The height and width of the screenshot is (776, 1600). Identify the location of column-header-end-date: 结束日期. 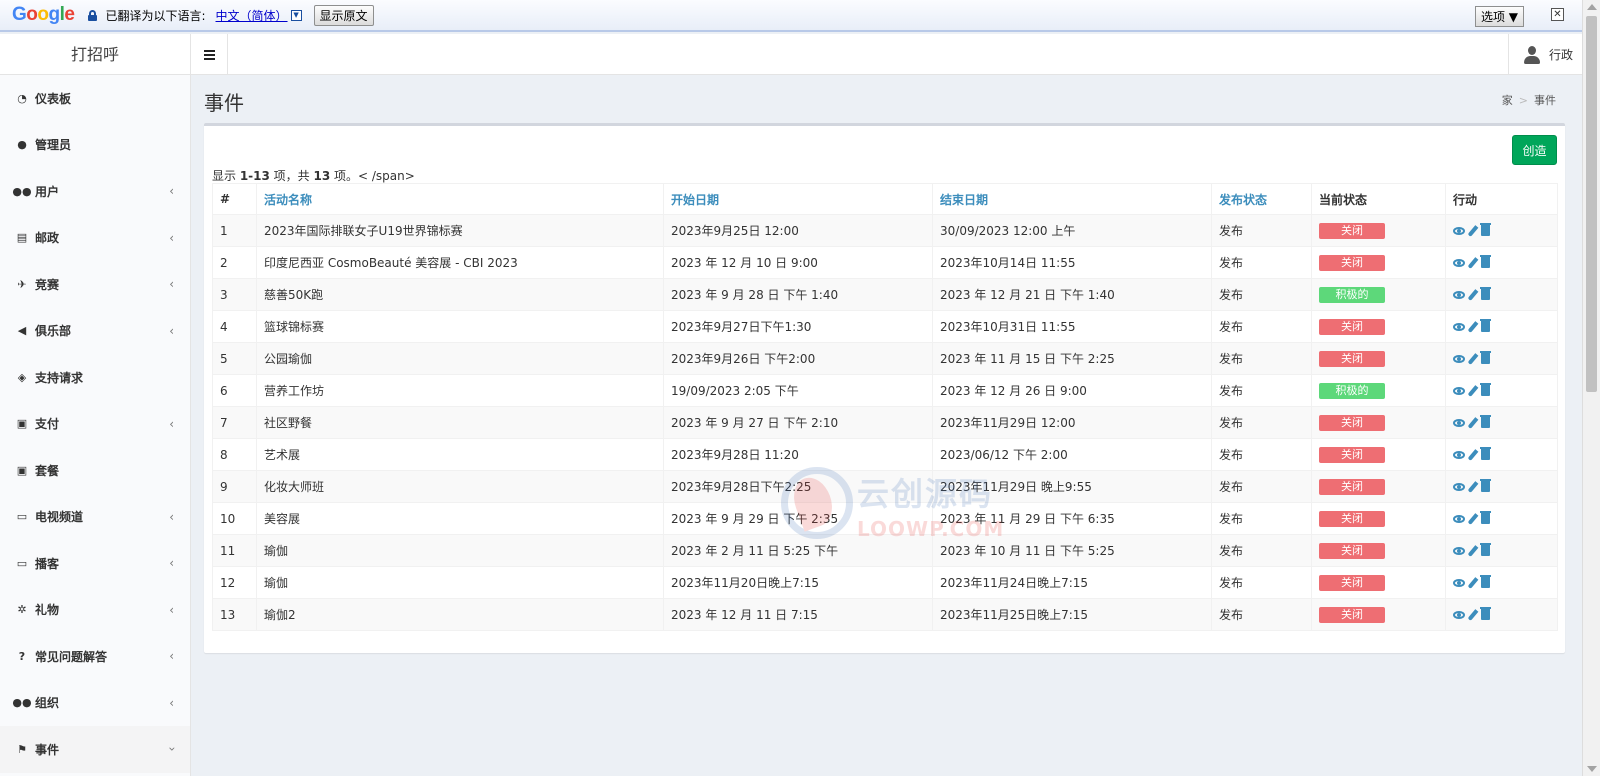
(1072, 199).